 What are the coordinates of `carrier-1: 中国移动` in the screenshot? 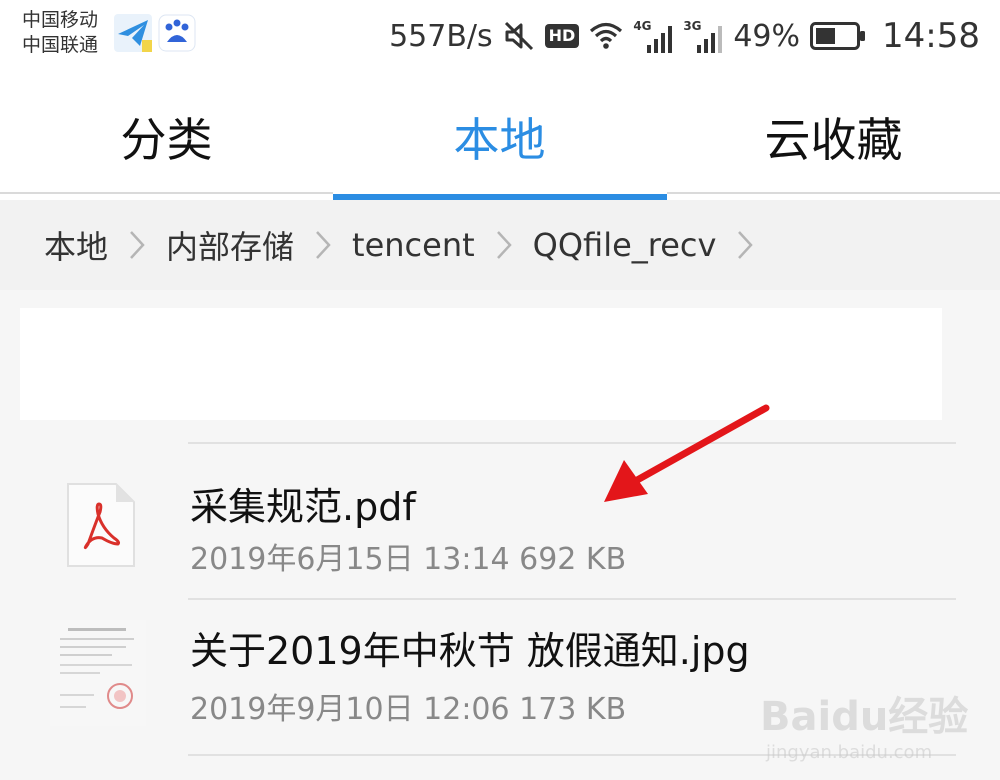 It's located at (60, 20).